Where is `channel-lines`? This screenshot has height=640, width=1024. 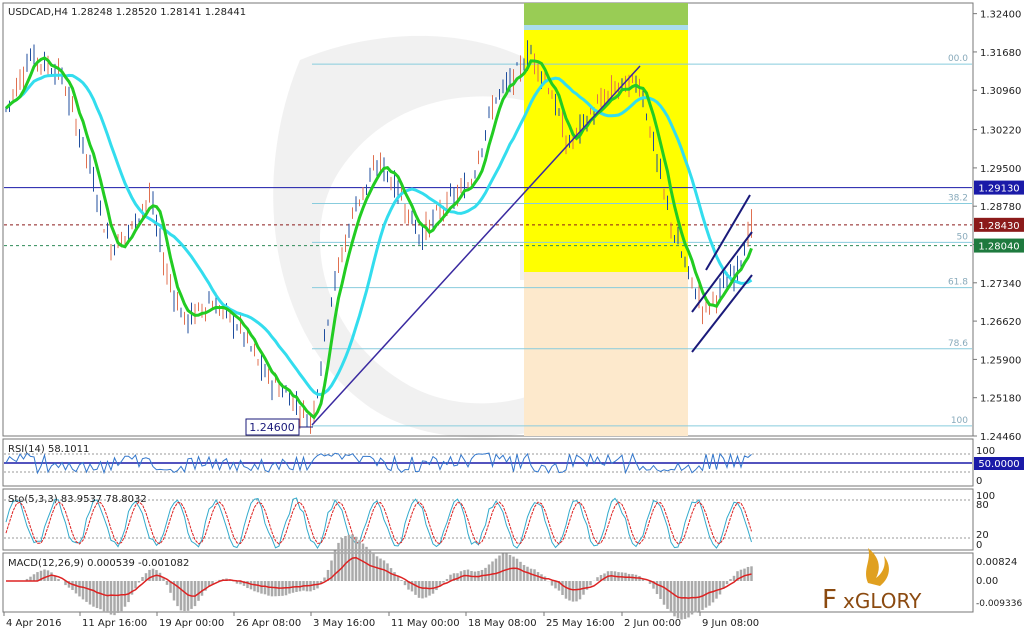
channel-lines is located at coordinates (722, 273).